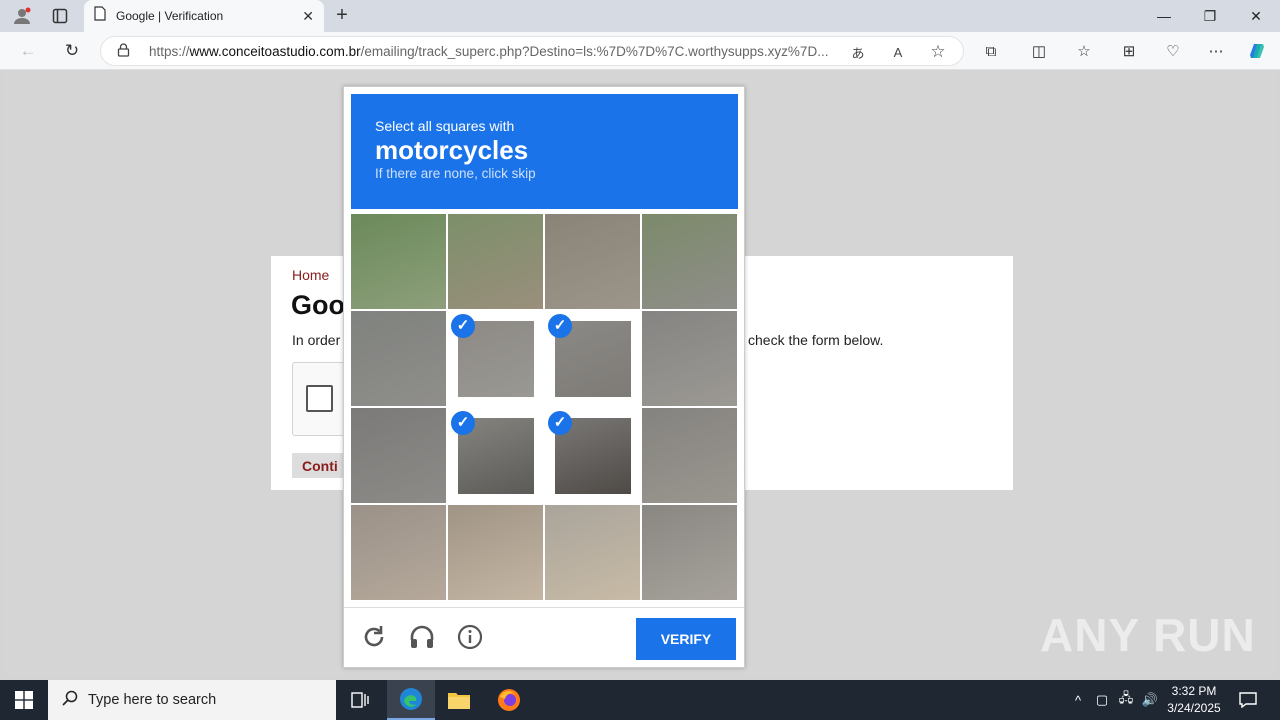  What do you see at coordinates (1216, 51) in the screenshot?
I see `more-menu-icon: ⋯` at bounding box center [1216, 51].